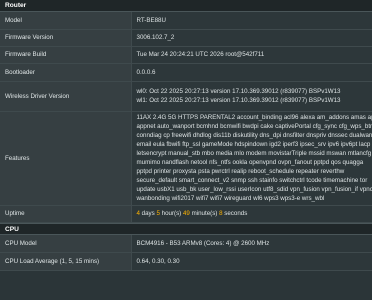 This screenshot has width=372, height=300. Describe the element at coordinates (171, 213) in the screenshot. I see `uptime-hours-unit: hour(s)` at that location.